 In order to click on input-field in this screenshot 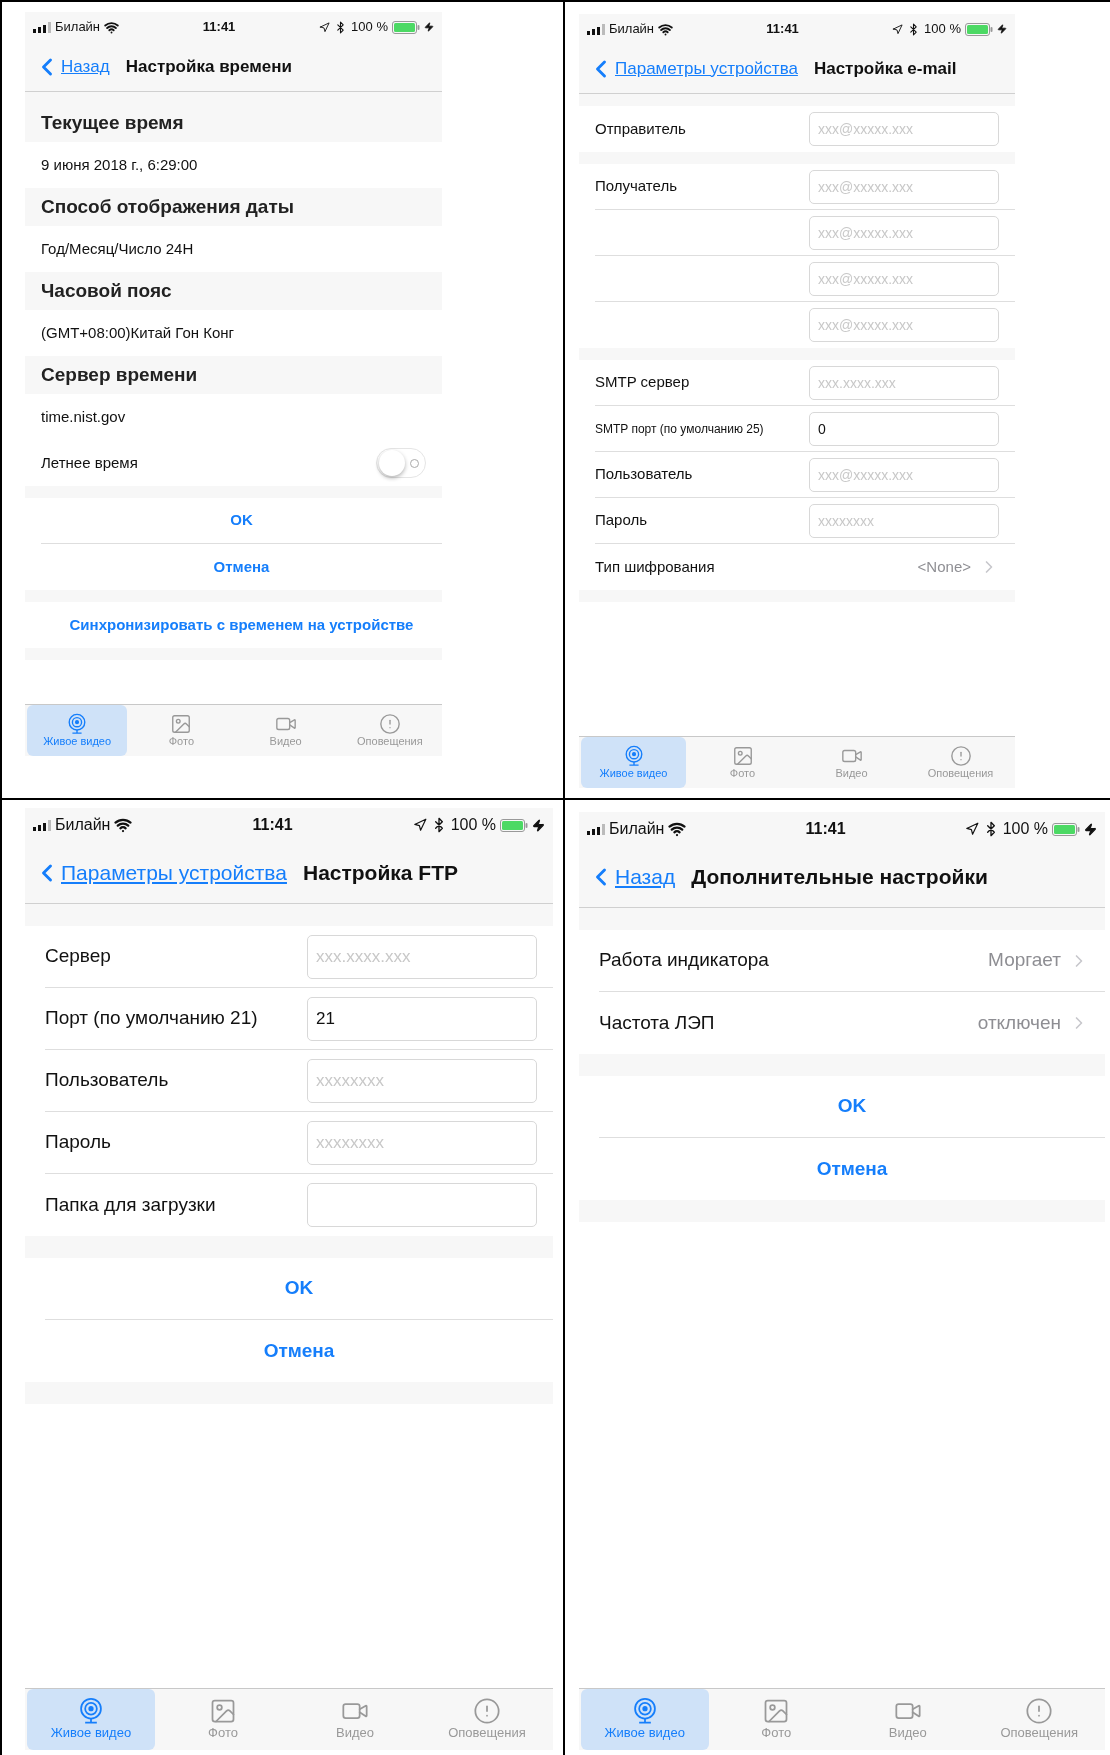, I will do `click(422, 1205)`.